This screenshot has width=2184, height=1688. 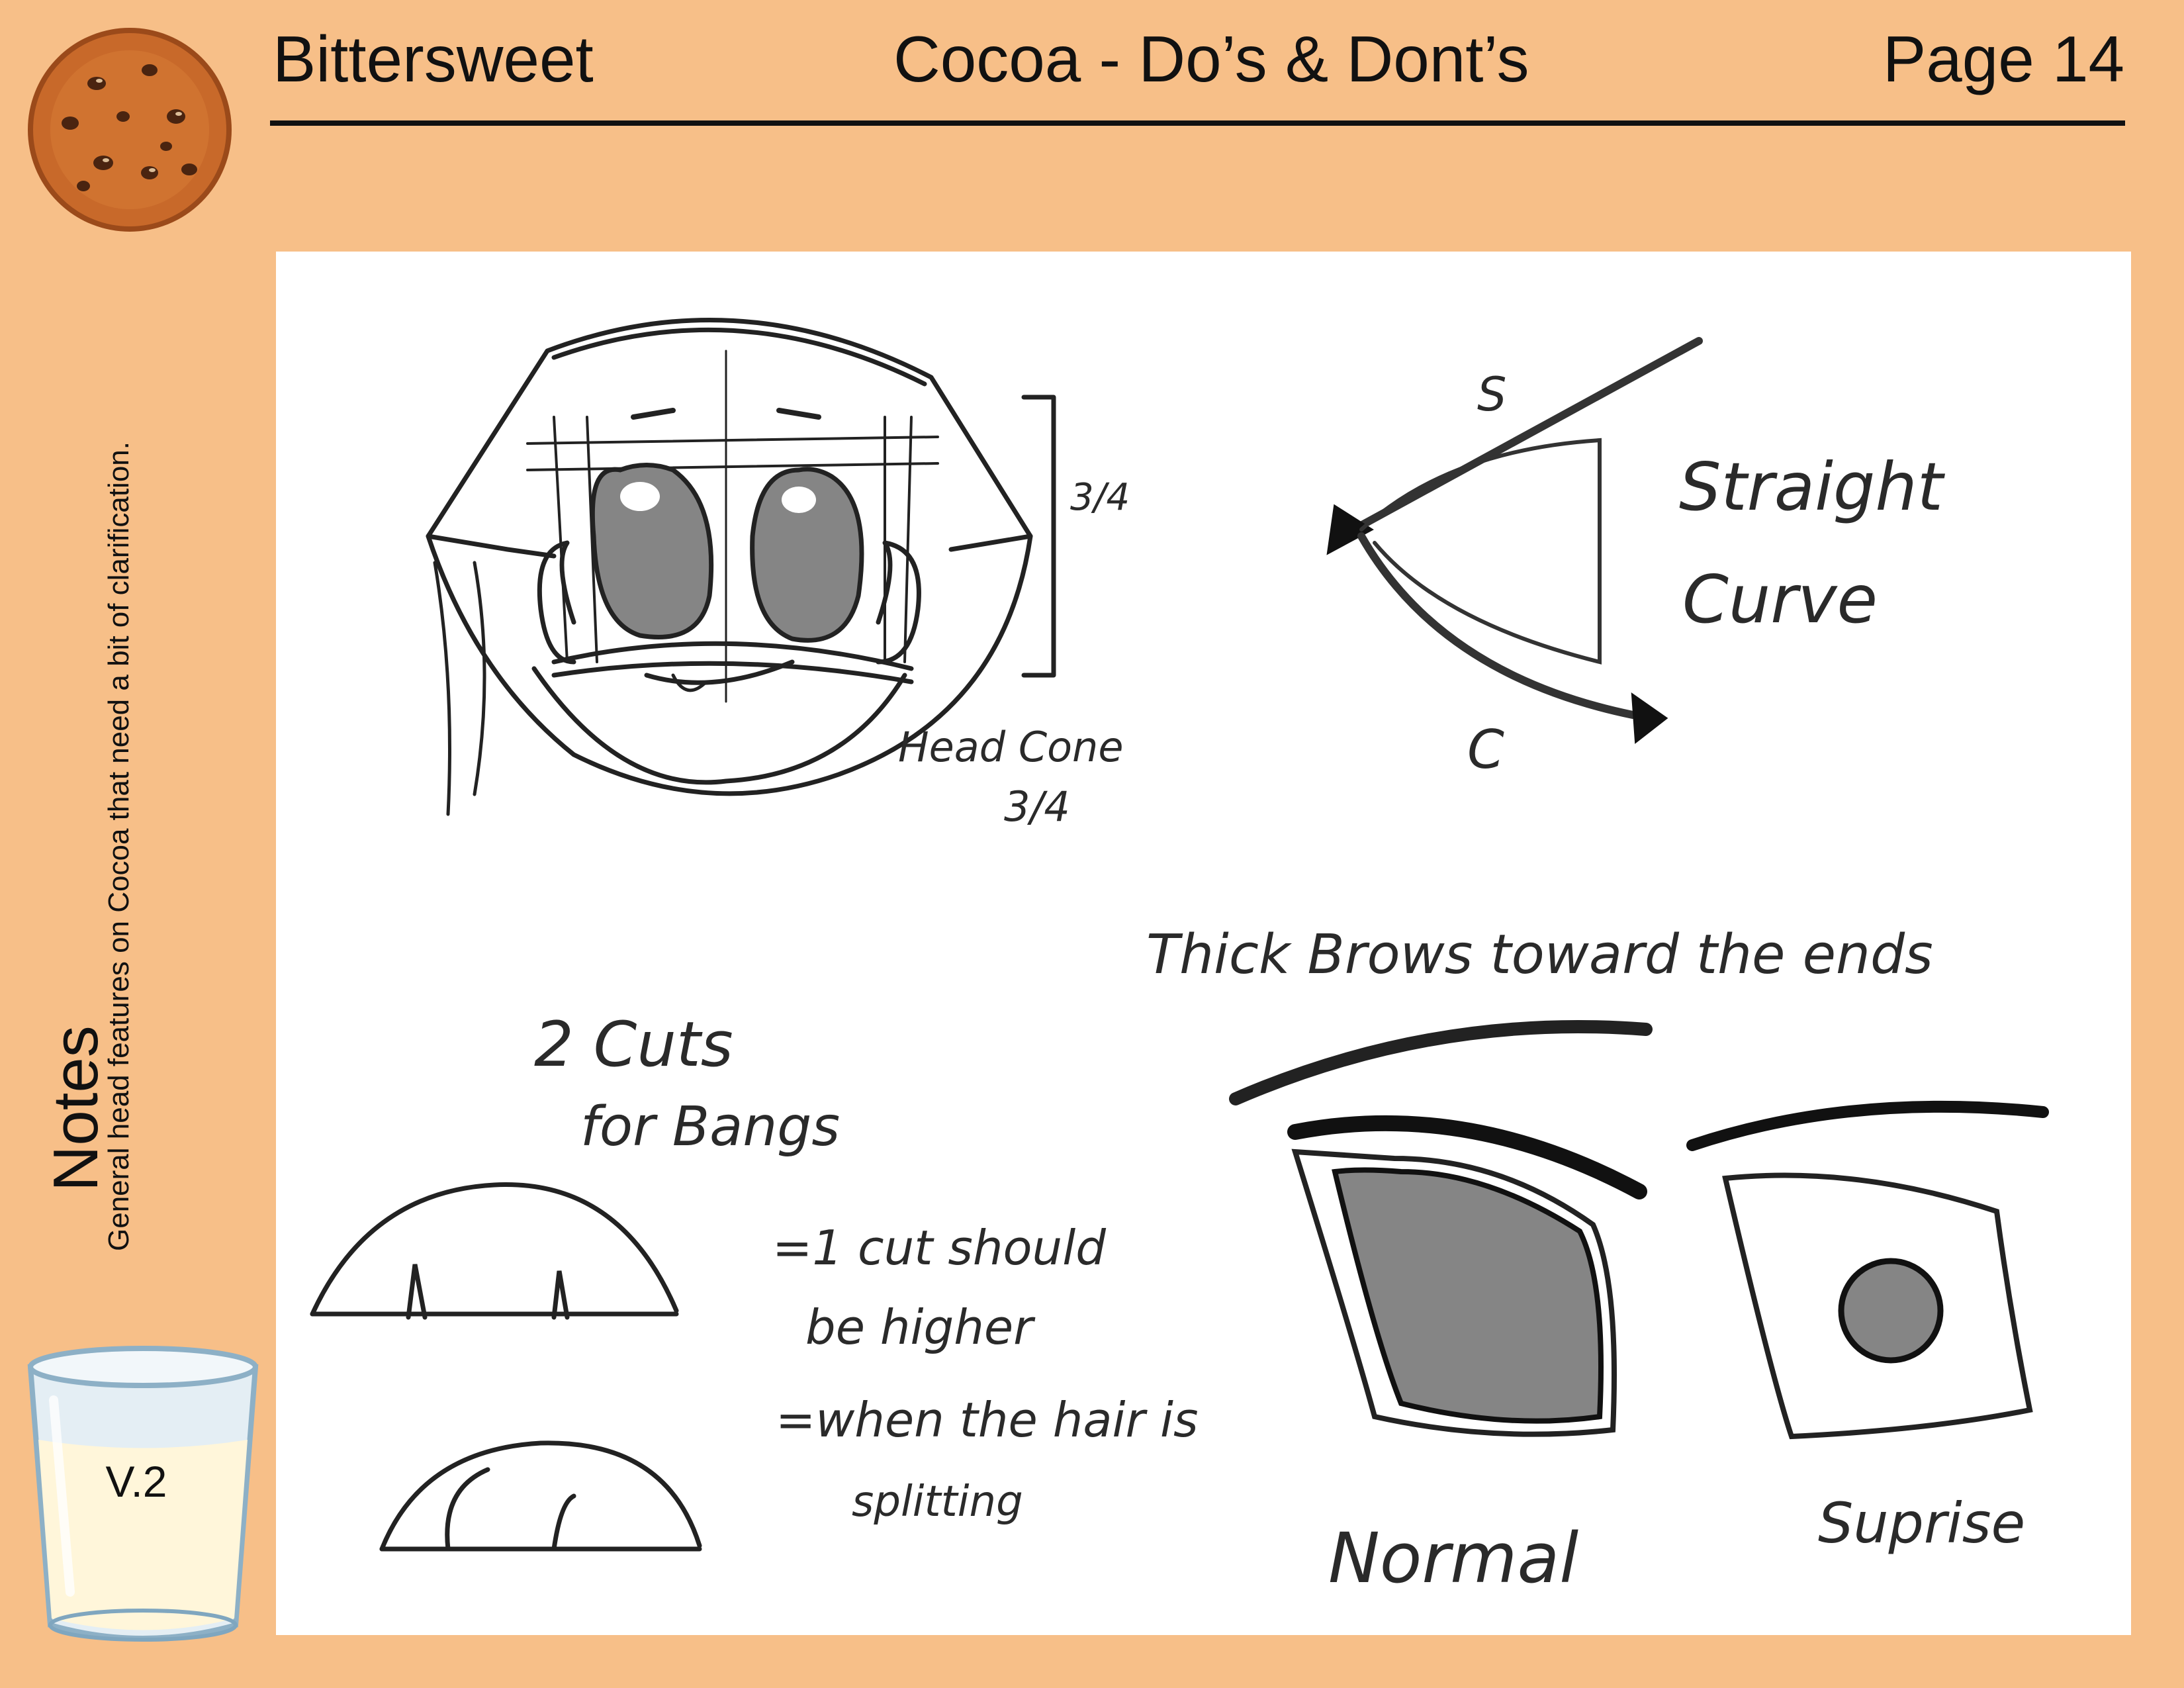 I want to click on eye-examples, so click(x=1639, y=1229).